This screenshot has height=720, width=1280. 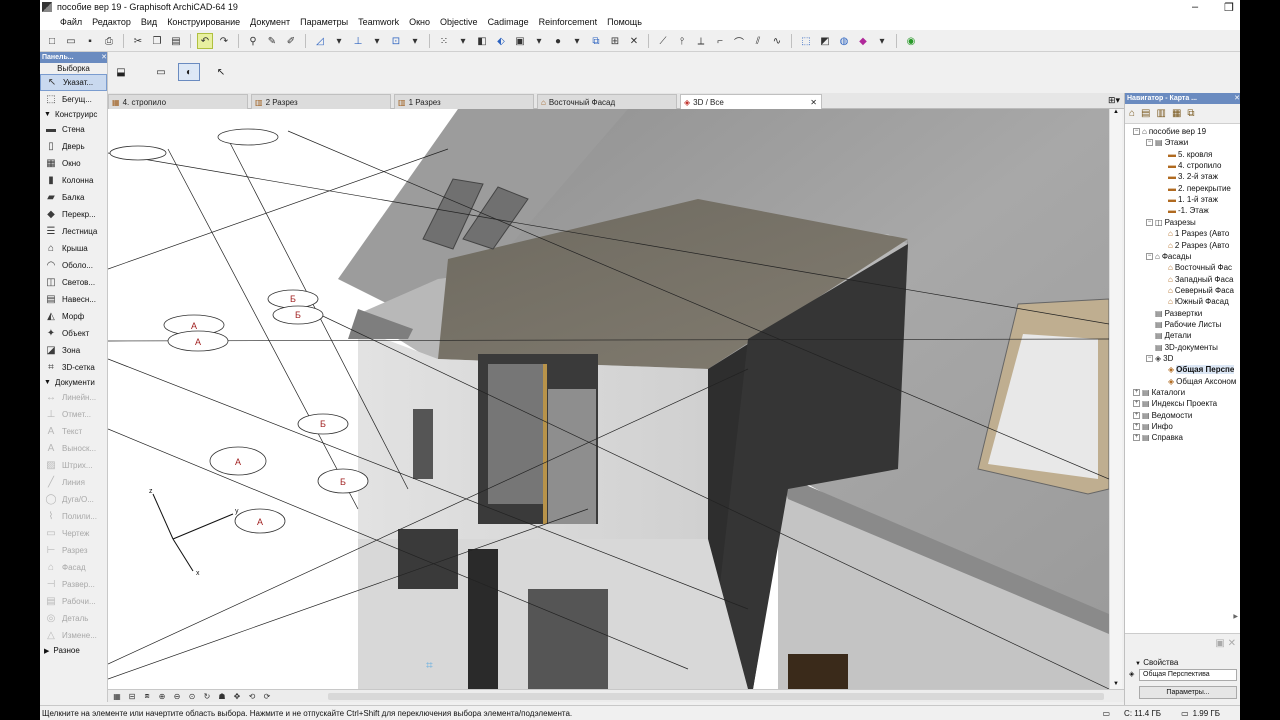 What do you see at coordinates (157, 41) in the screenshot?
I see `copy-icon: ❐` at bounding box center [157, 41].